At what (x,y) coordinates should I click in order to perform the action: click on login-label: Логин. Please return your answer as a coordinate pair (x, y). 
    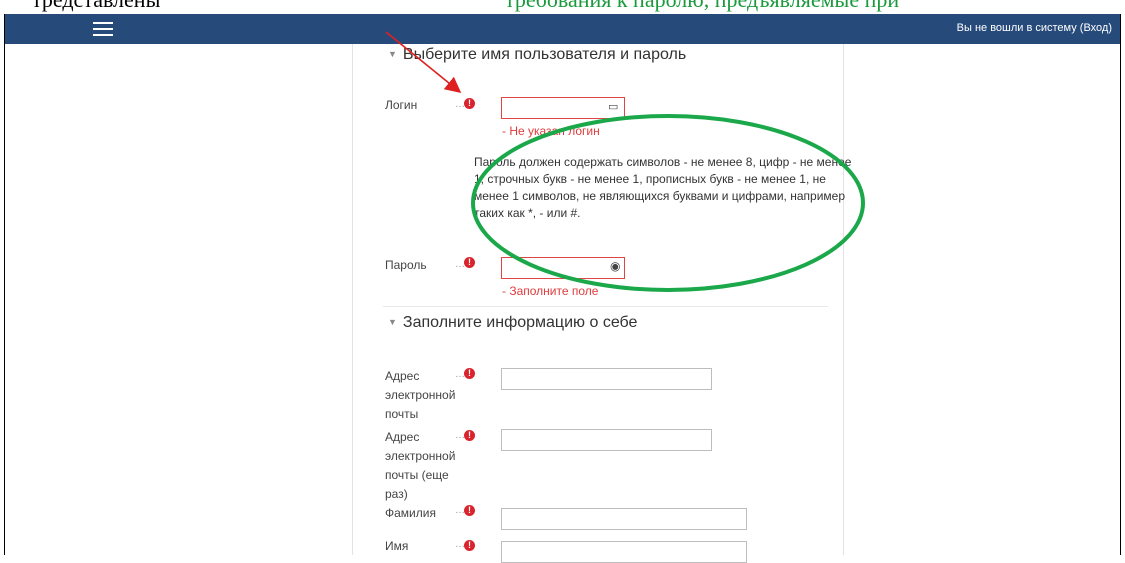
    Looking at the image, I should click on (401, 105).